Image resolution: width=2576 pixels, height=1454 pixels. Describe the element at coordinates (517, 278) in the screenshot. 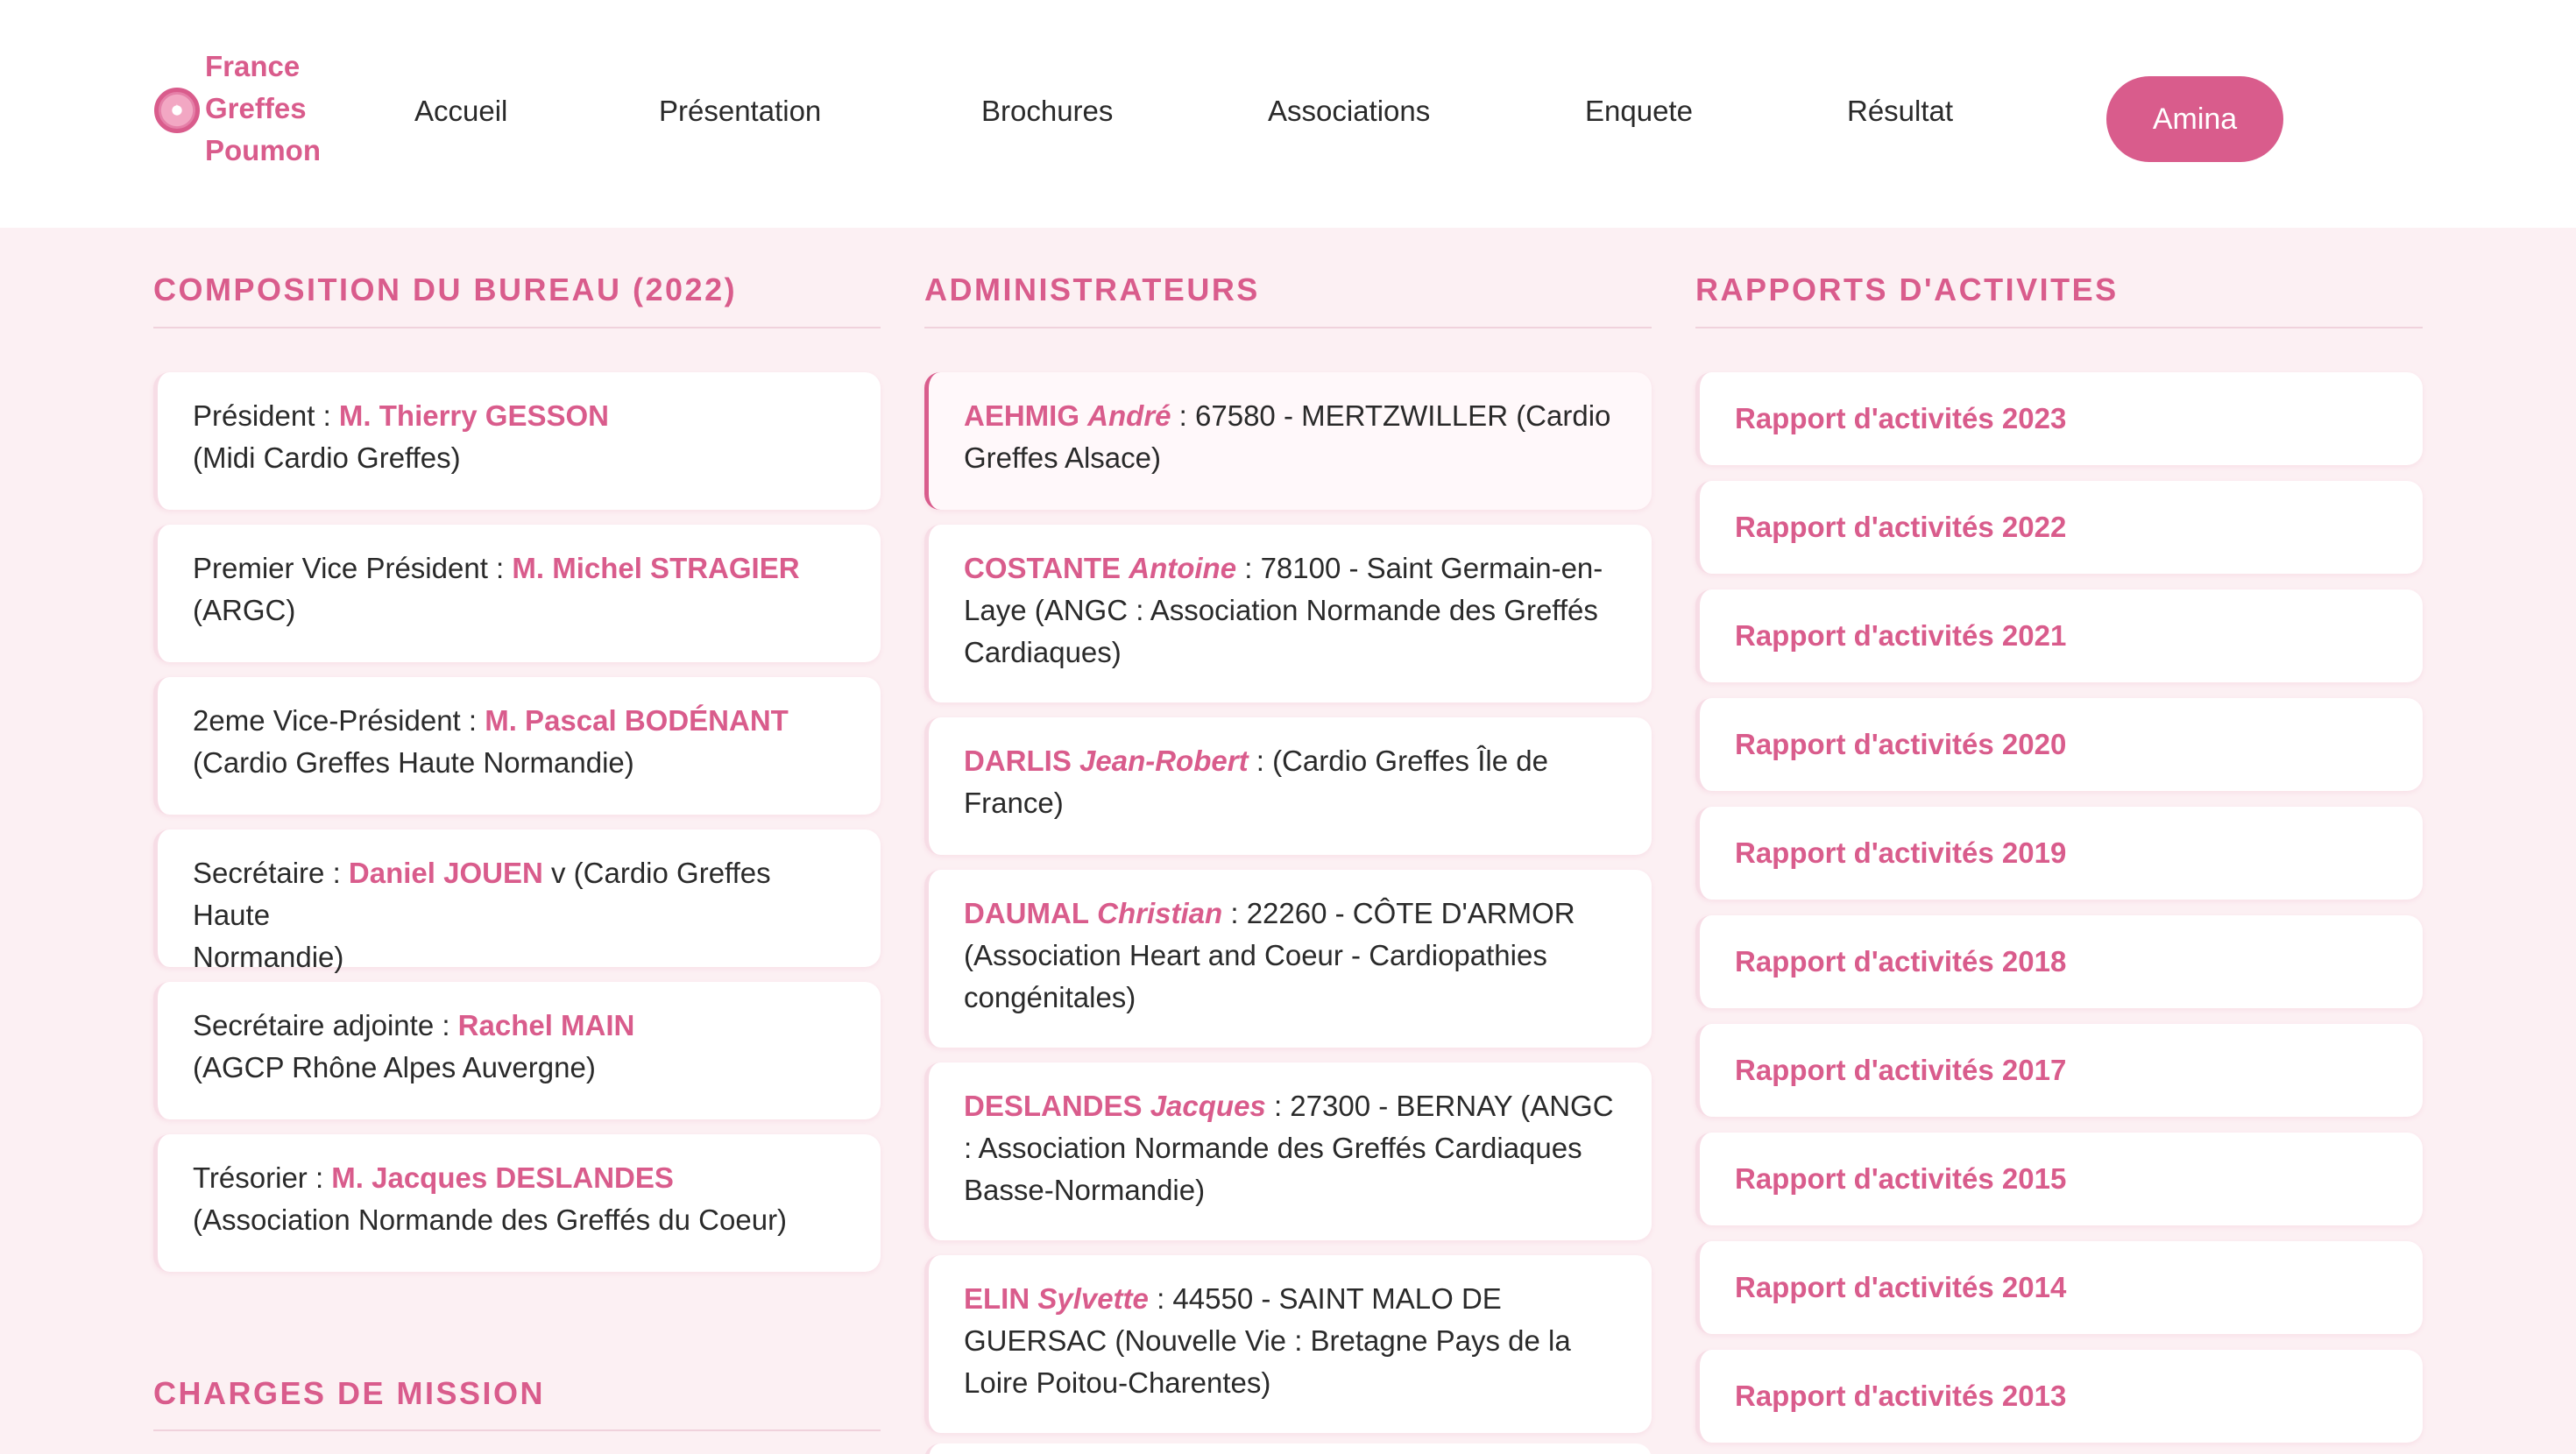

I see `bureau-title: COMPOSITION DU BUREAU (2022)` at that location.